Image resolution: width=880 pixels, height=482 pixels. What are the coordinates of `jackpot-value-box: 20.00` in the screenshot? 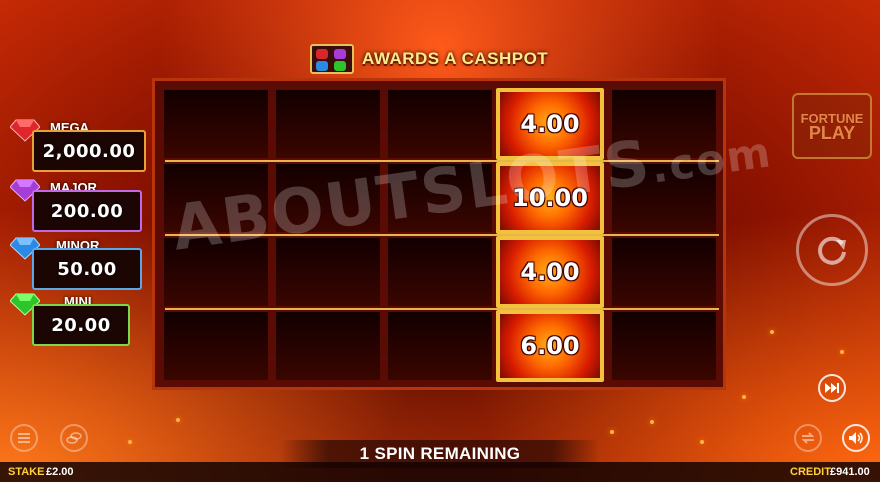 It's located at (81, 325).